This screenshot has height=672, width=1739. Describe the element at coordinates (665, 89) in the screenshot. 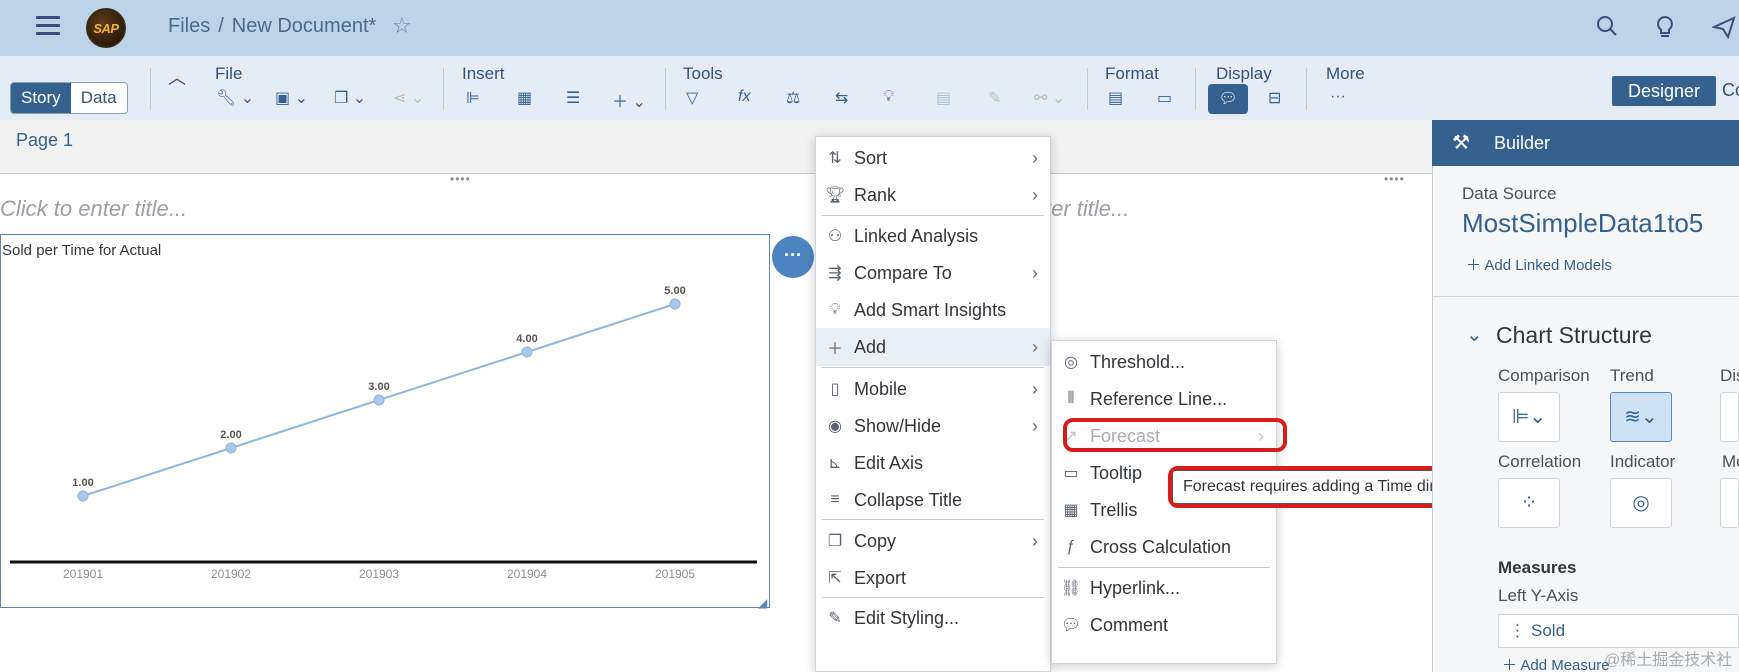

I see `toolbar-divider` at that location.